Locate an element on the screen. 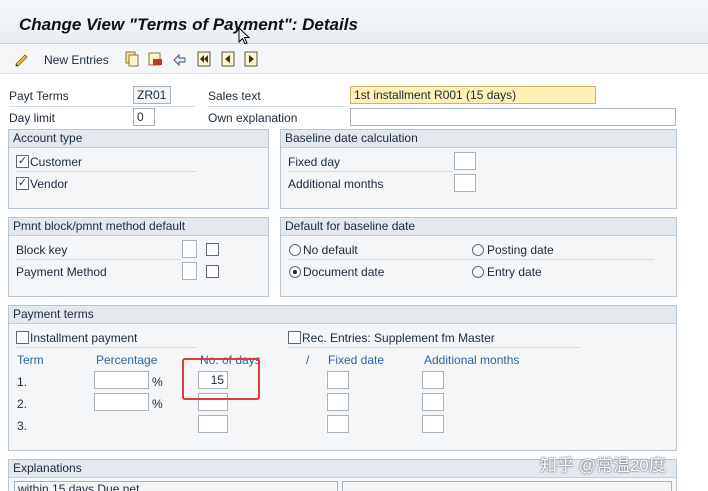  sales-text-field: 1st installment R001 (15 days) is located at coordinates (473, 95).